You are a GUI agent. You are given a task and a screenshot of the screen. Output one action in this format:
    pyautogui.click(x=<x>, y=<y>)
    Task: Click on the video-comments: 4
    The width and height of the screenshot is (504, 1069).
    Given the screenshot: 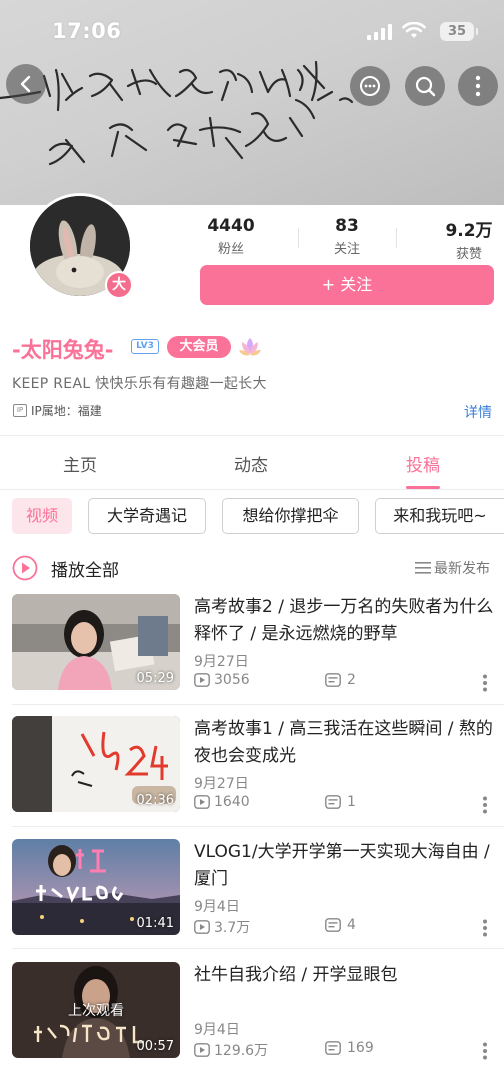 What is the action you would take?
    pyautogui.click(x=340, y=925)
    